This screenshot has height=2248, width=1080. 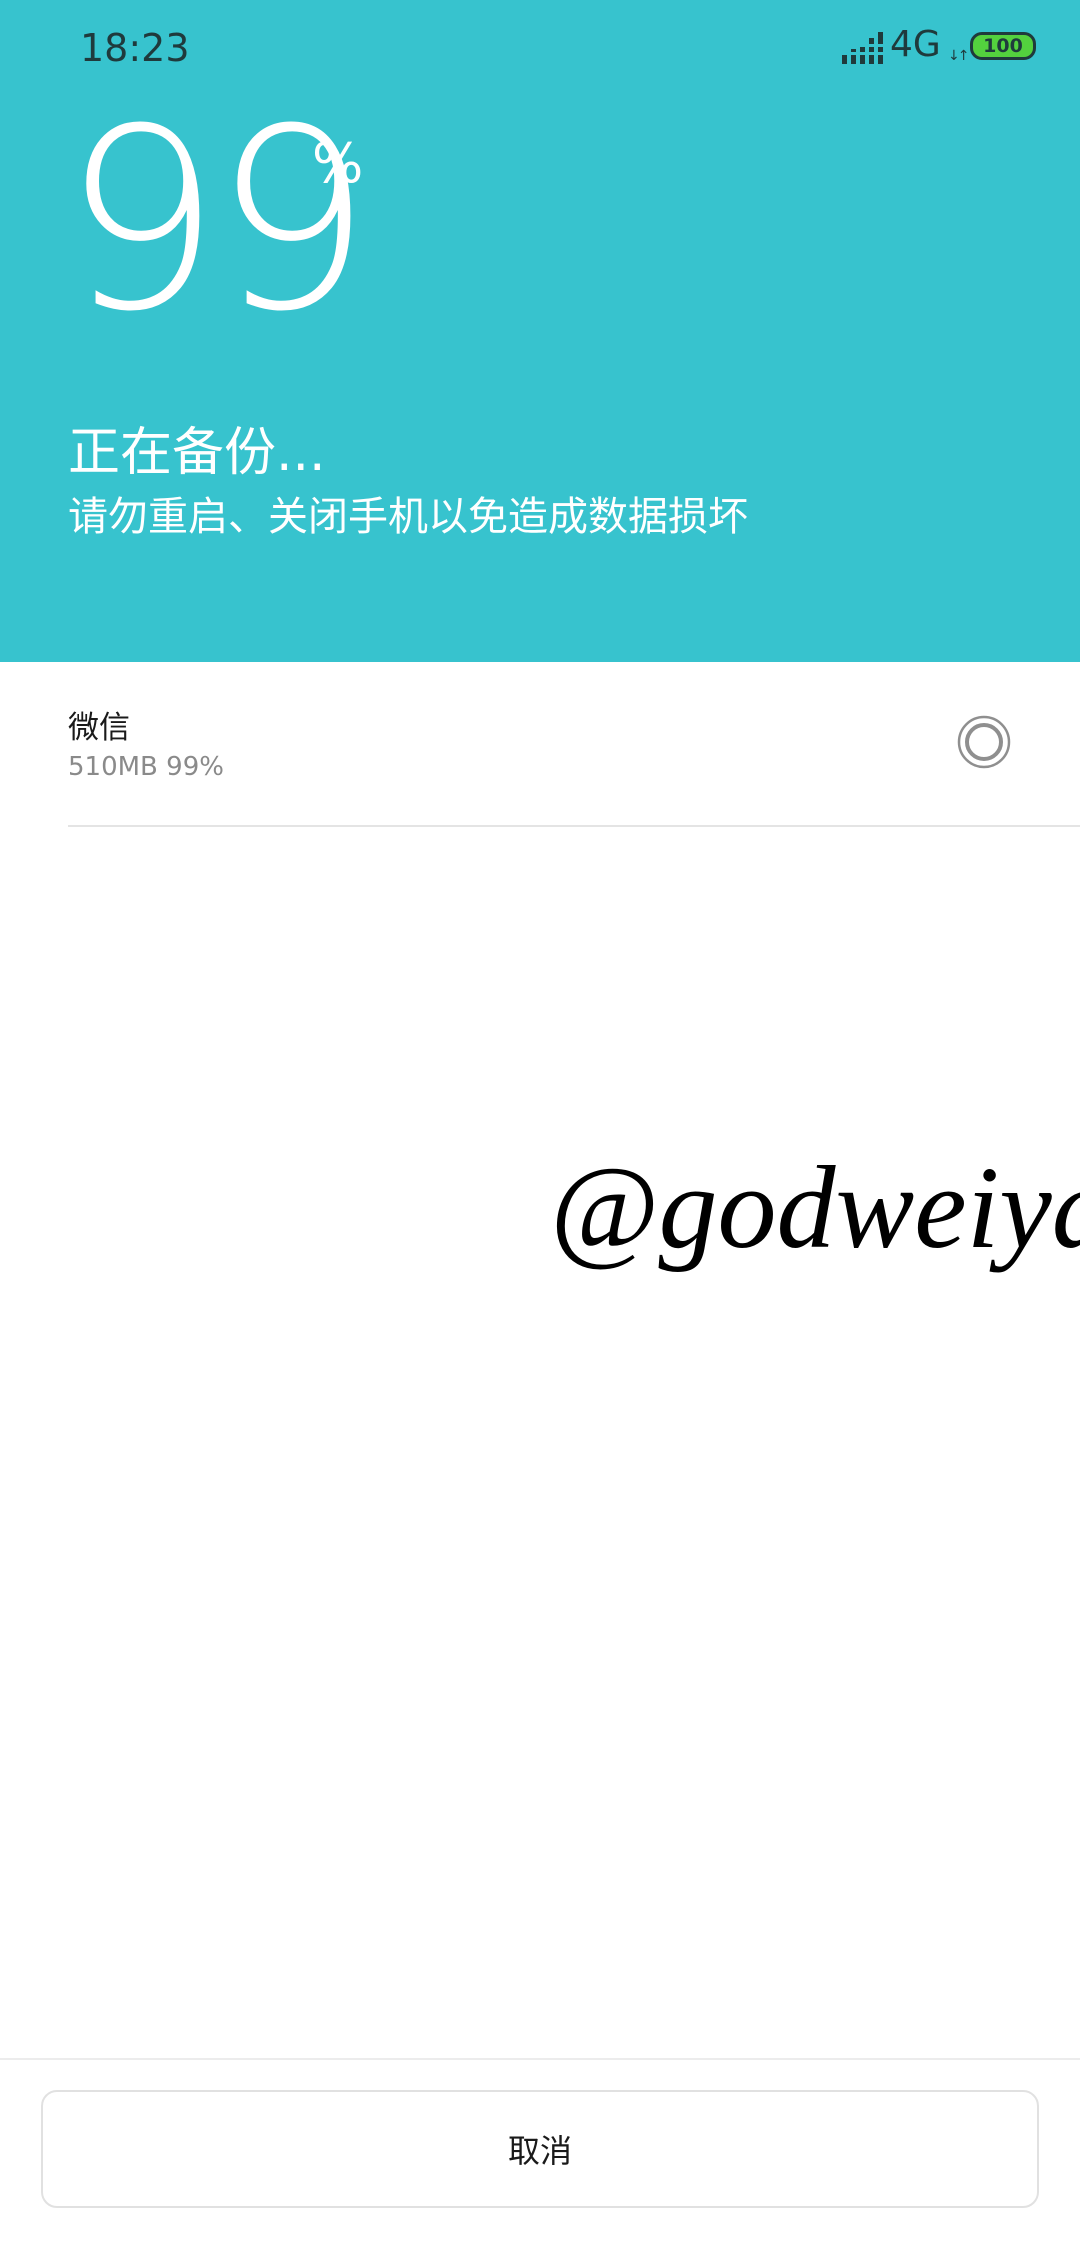 I want to click on percent-sign: %, so click(x=338, y=163).